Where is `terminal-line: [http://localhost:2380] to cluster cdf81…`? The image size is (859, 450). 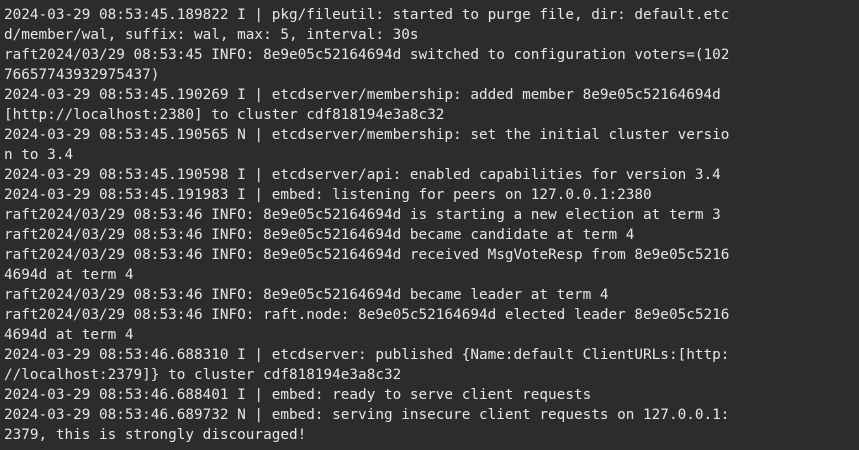
terminal-line: [http://localhost:2380] to cluster cdf81… is located at coordinates (224, 115).